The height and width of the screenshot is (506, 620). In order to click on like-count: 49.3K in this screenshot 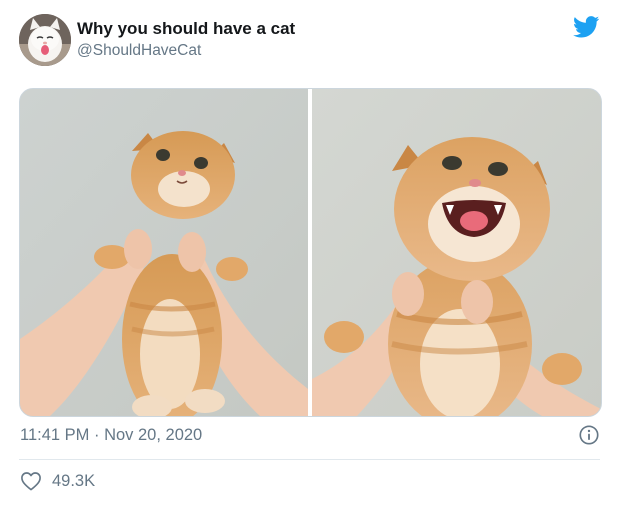, I will do `click(74, 480)`.